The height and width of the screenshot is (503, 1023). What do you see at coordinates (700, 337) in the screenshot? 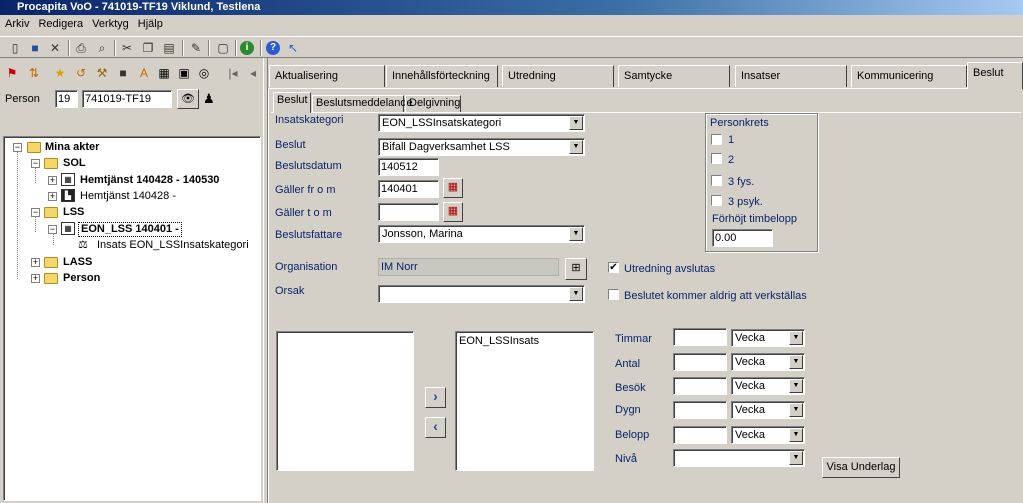
I see `timmar-field` at bounding box center [700, 337].